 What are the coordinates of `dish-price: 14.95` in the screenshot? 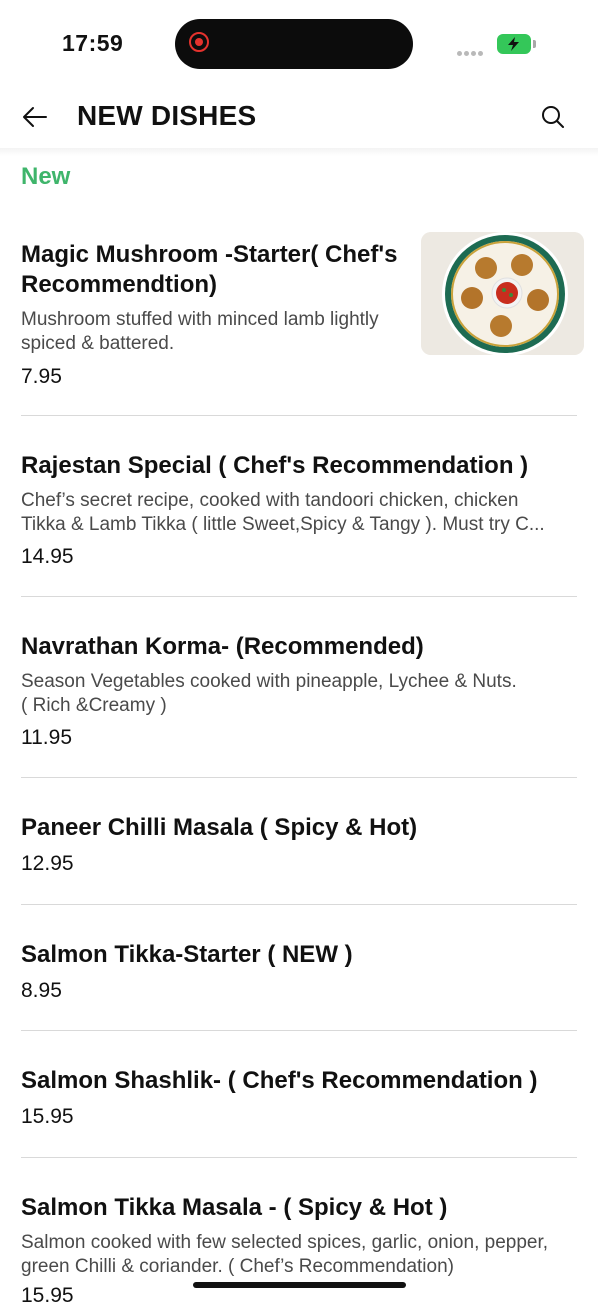 It's located at (47, 556).